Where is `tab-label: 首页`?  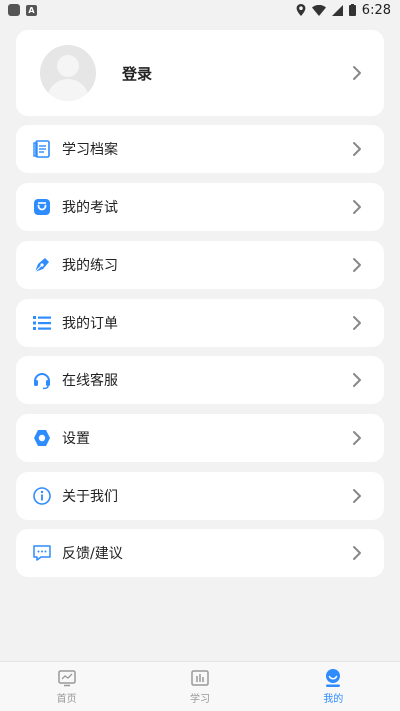
tab-label: 首页 is located at coordinates (66, 699).